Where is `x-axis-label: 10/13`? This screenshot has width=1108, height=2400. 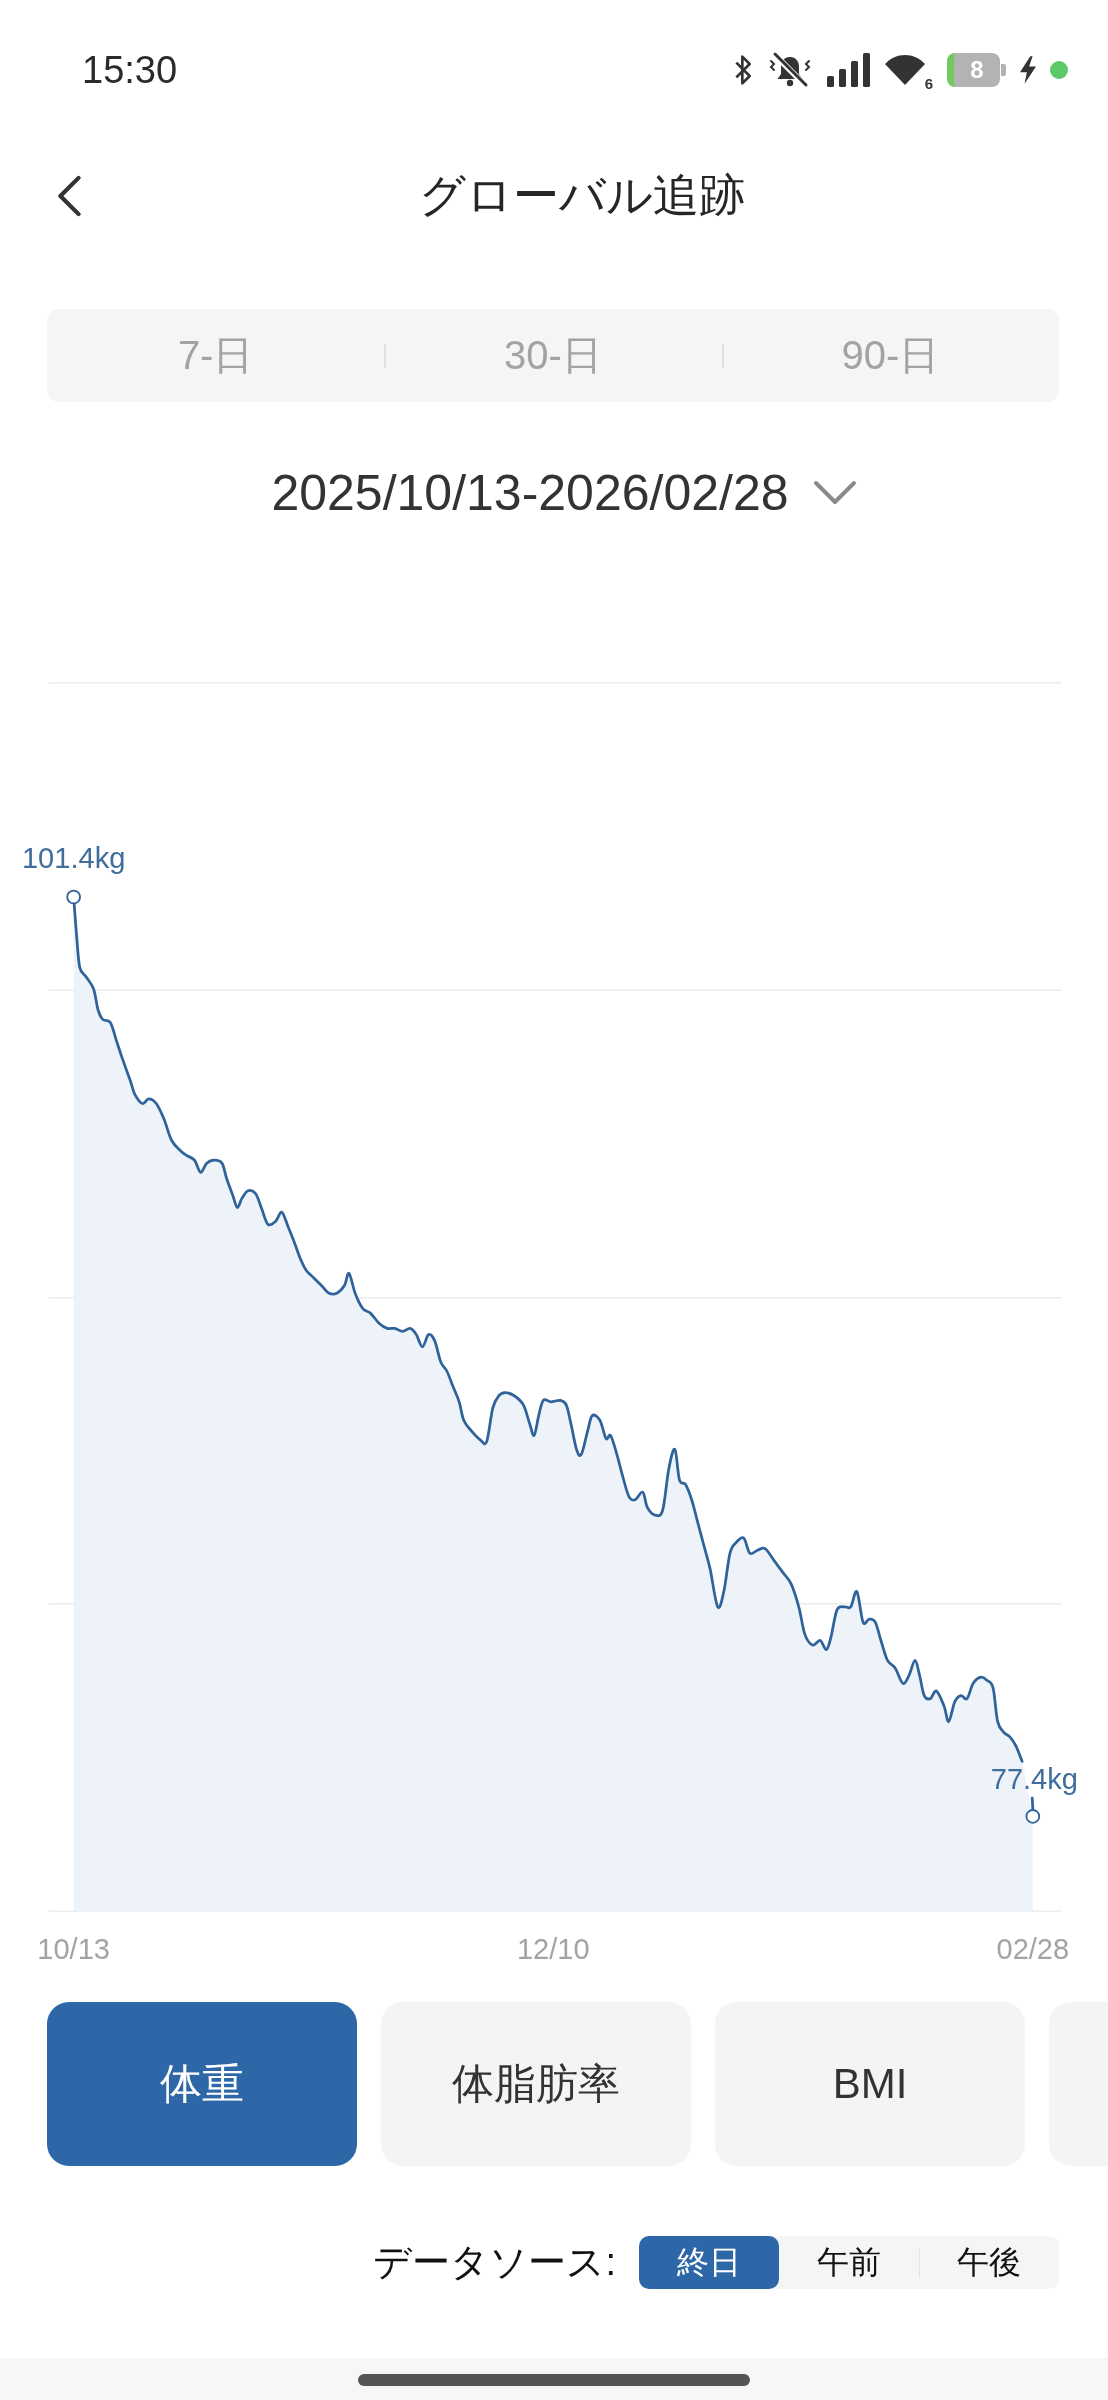 x-axis-label: 10/13 is located at coordinates (73, 1948).